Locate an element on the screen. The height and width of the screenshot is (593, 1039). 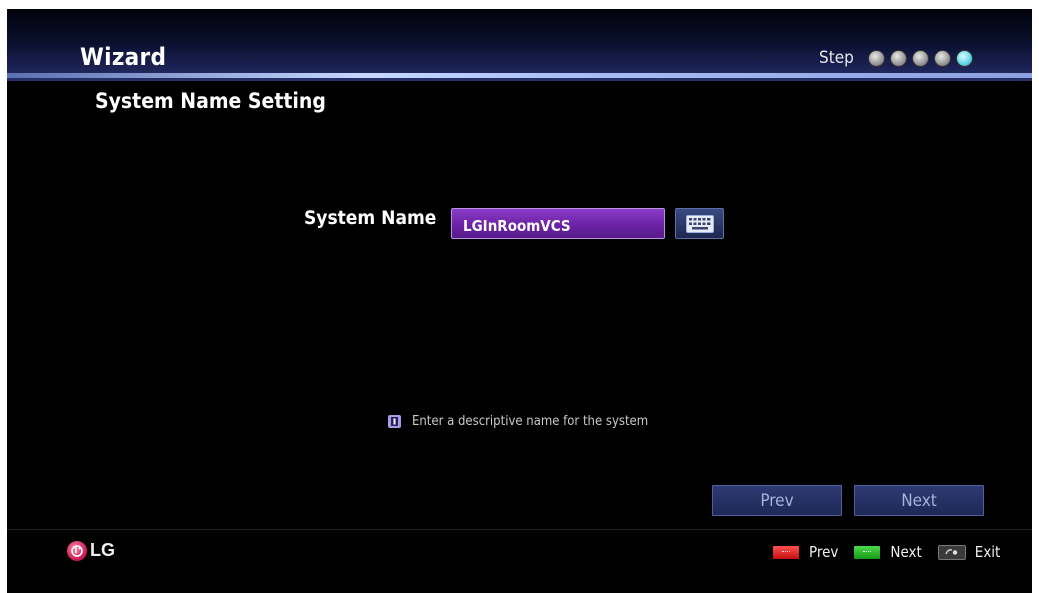
lg-logo: LG is located at coordinates (91, 550).